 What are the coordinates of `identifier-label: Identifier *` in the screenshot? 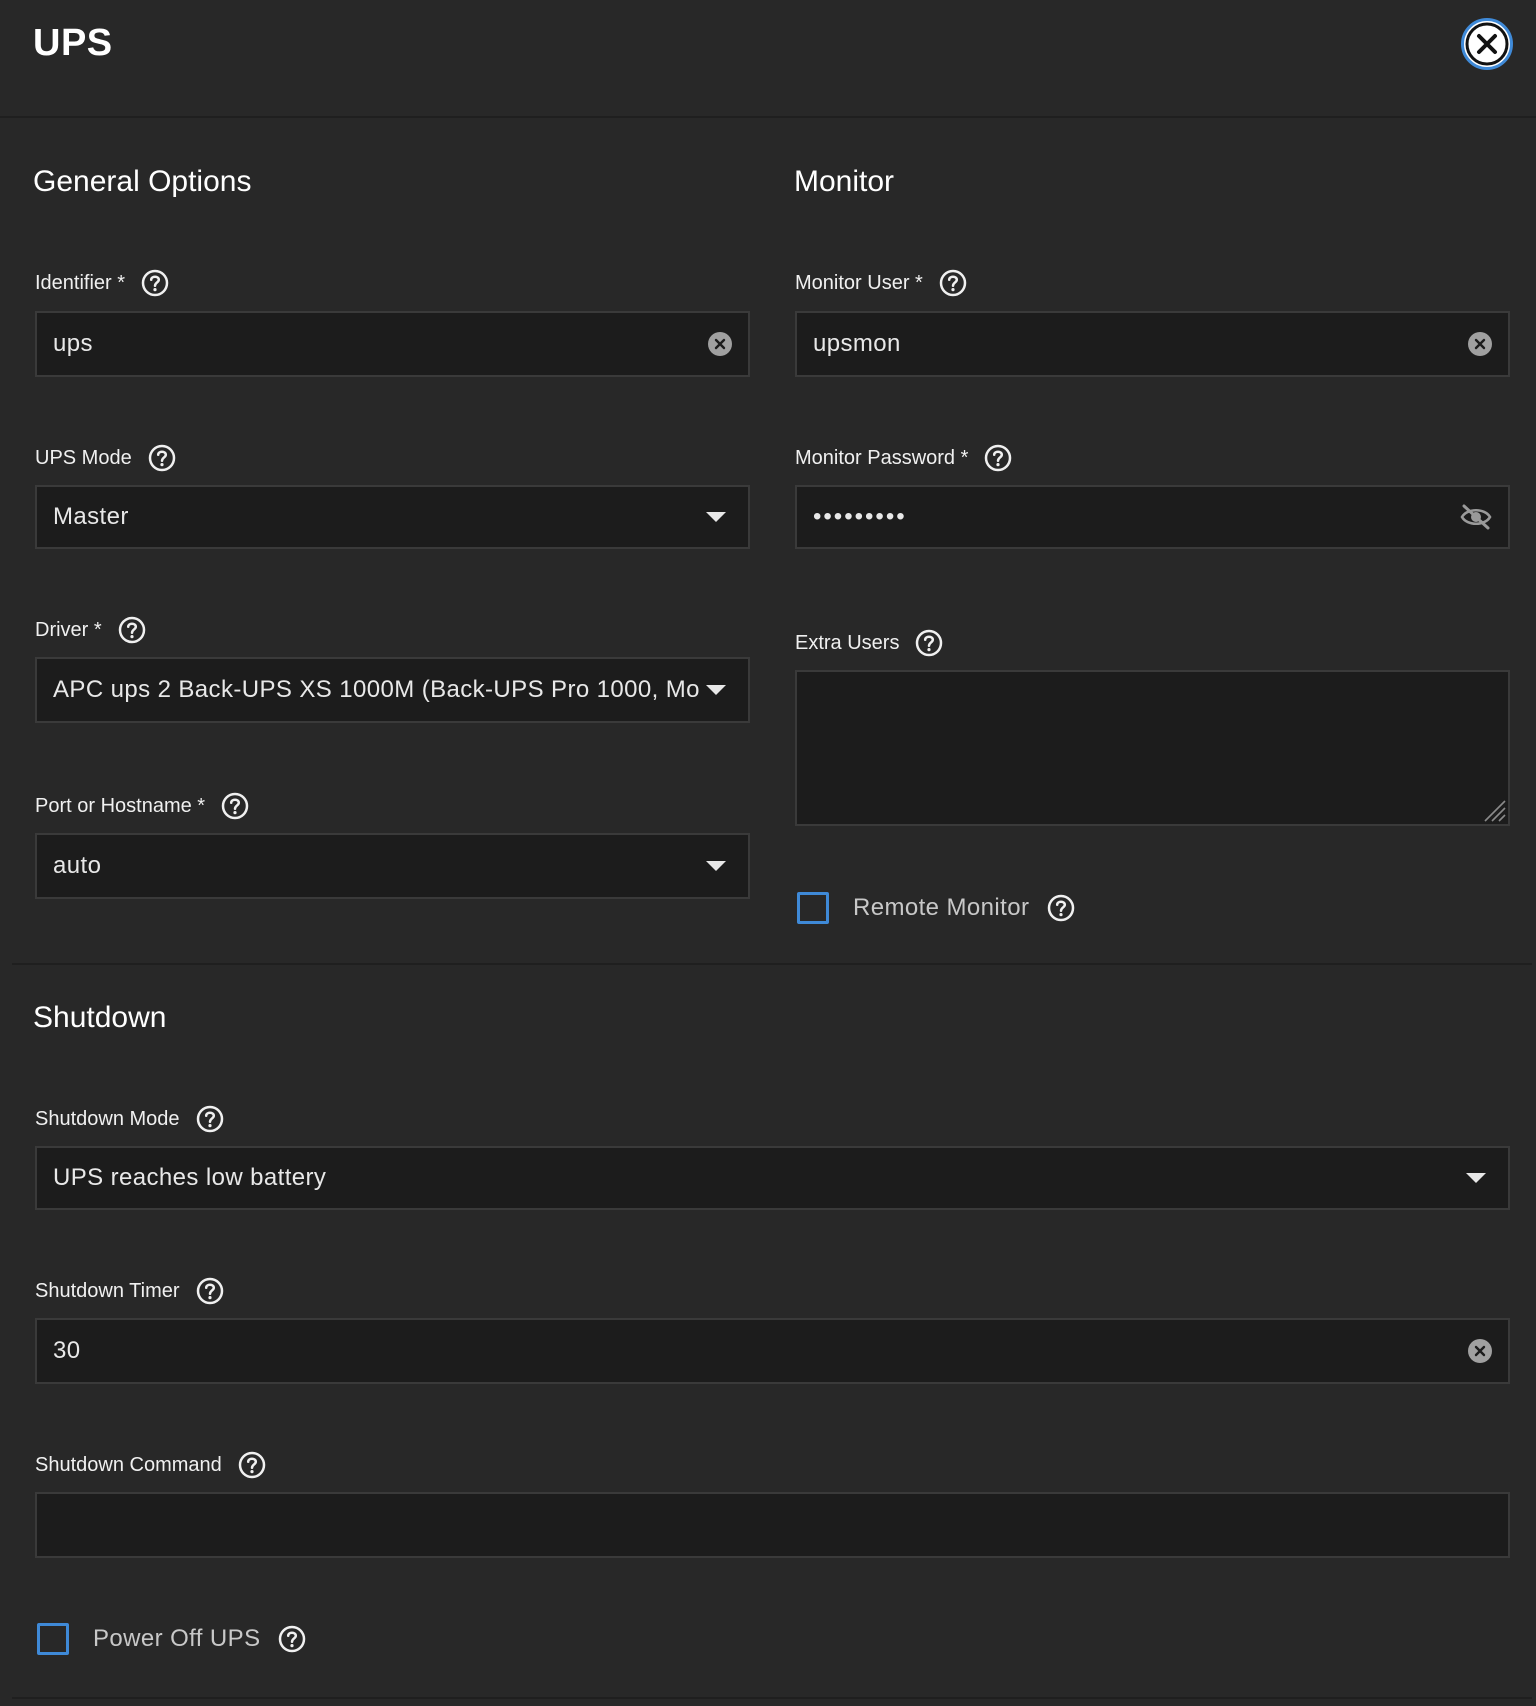 It's located at (102, 283).